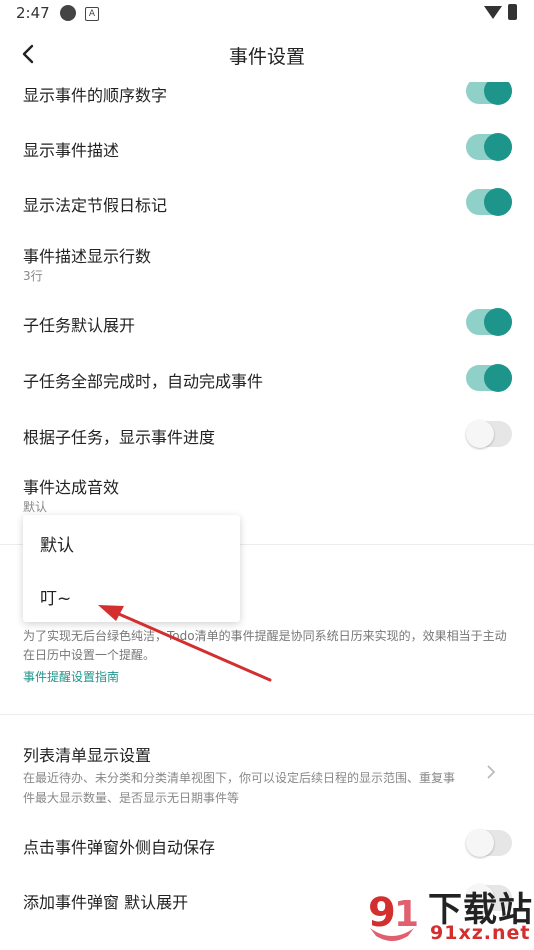 This screenshot has height=950, width=534. What do you see at coordinates (185, 643) in the screenshot?
I see `annotation-arrow` at bounding box center [185, 643].